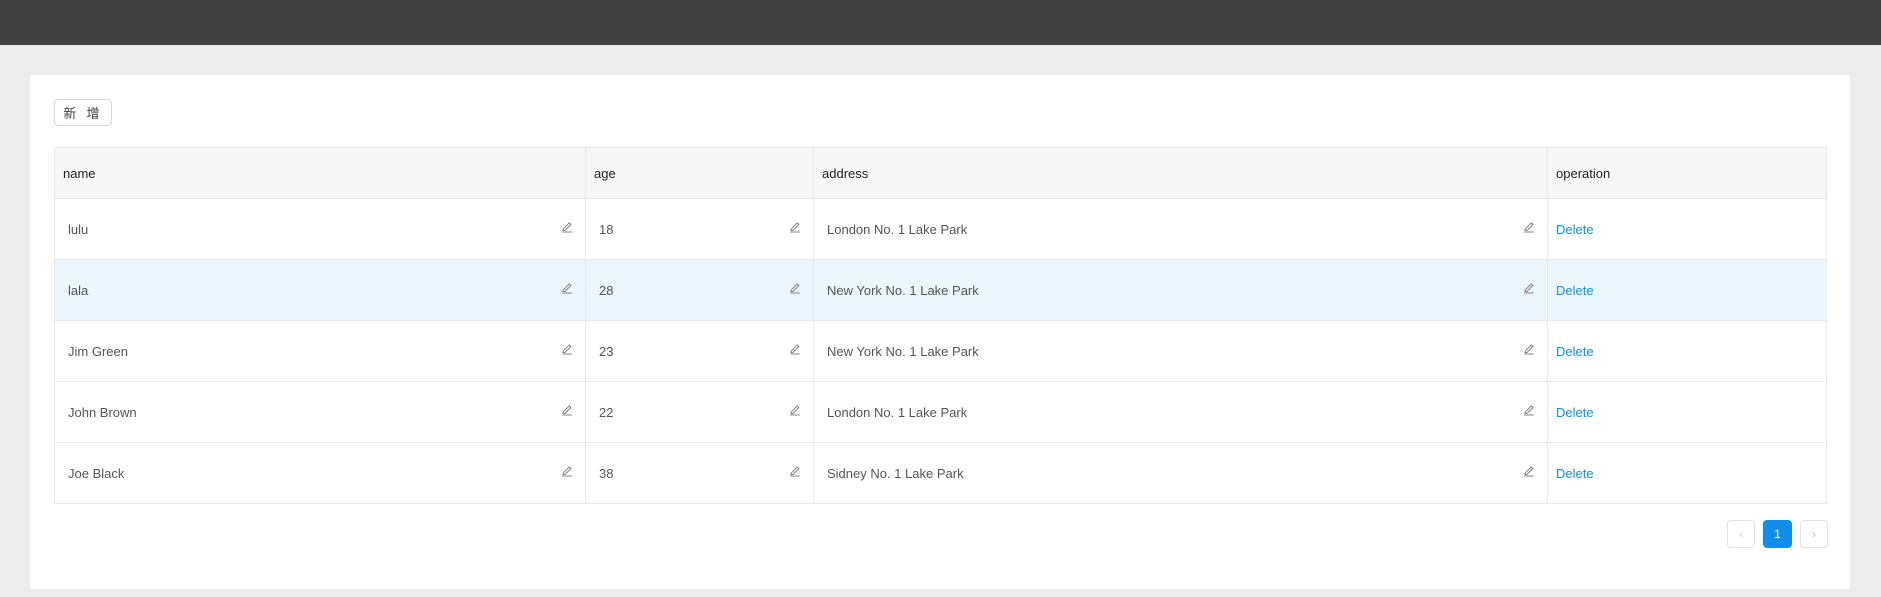  What do you see at coordinates (606, 229) in the screenshot?
I see `cell-age-text: 18` at bounding box center [606, 229].